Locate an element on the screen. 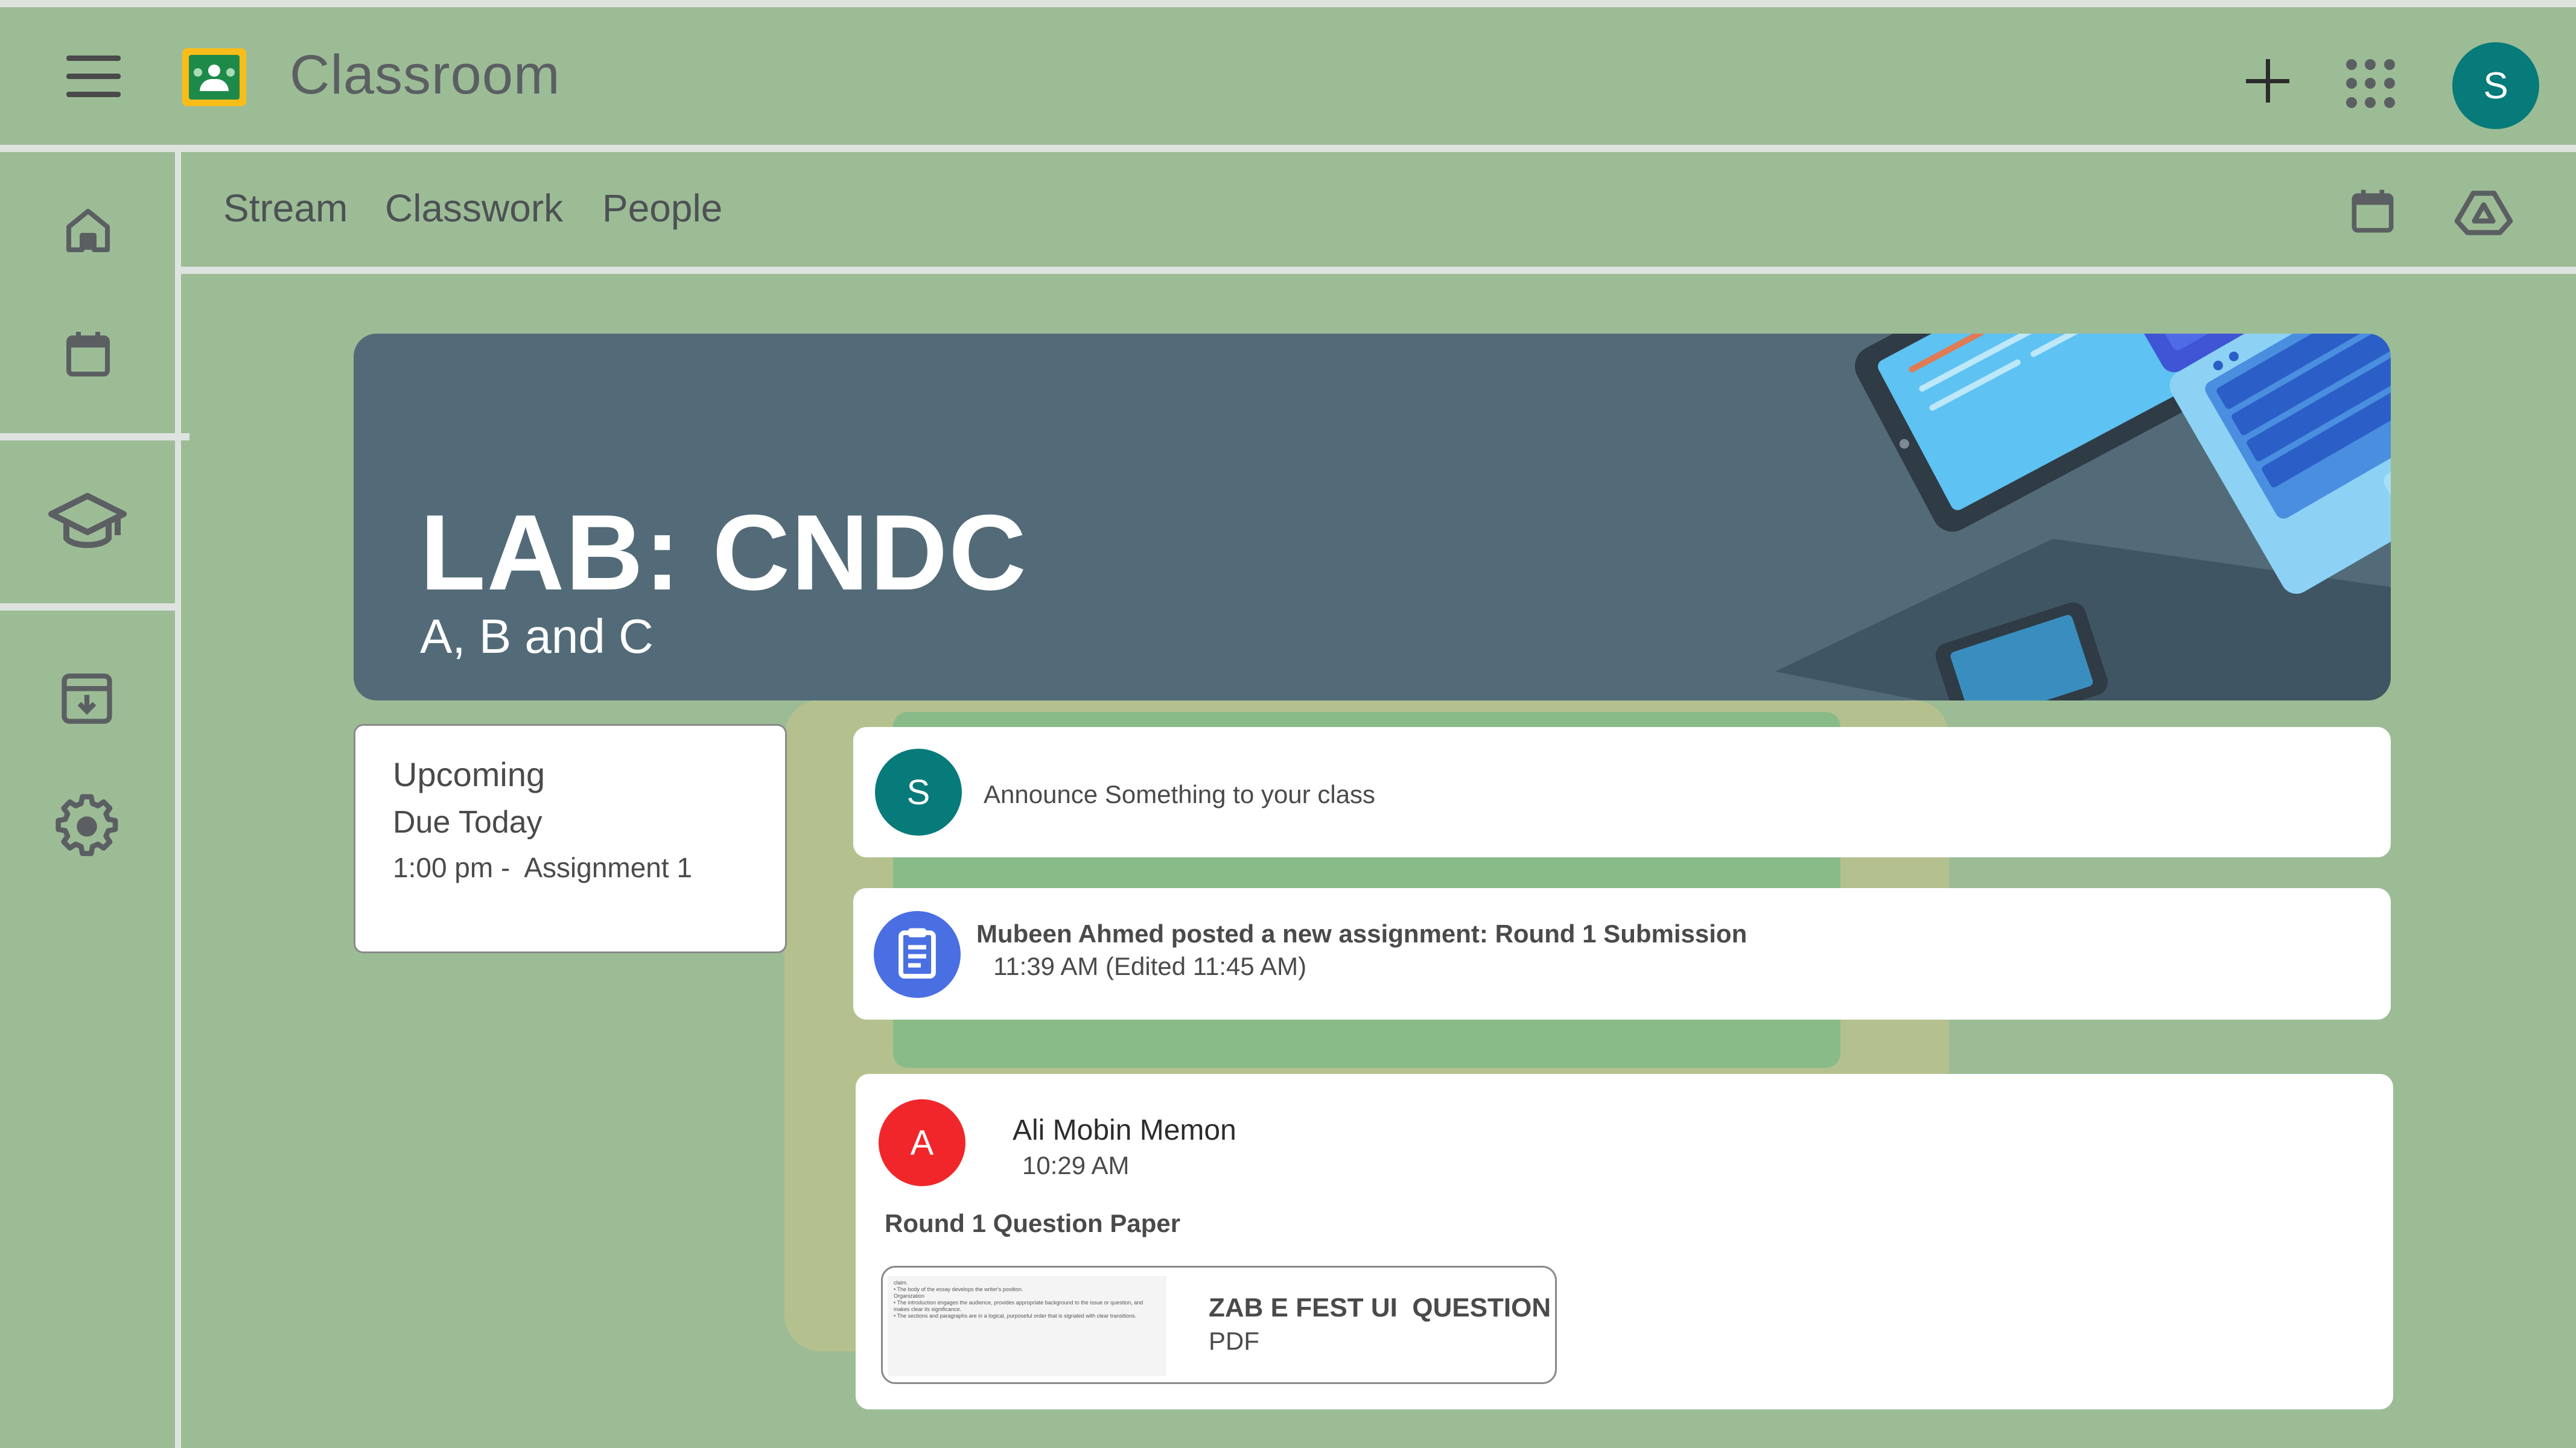  apps-grid-icon is located at coordinates (2371, 85).